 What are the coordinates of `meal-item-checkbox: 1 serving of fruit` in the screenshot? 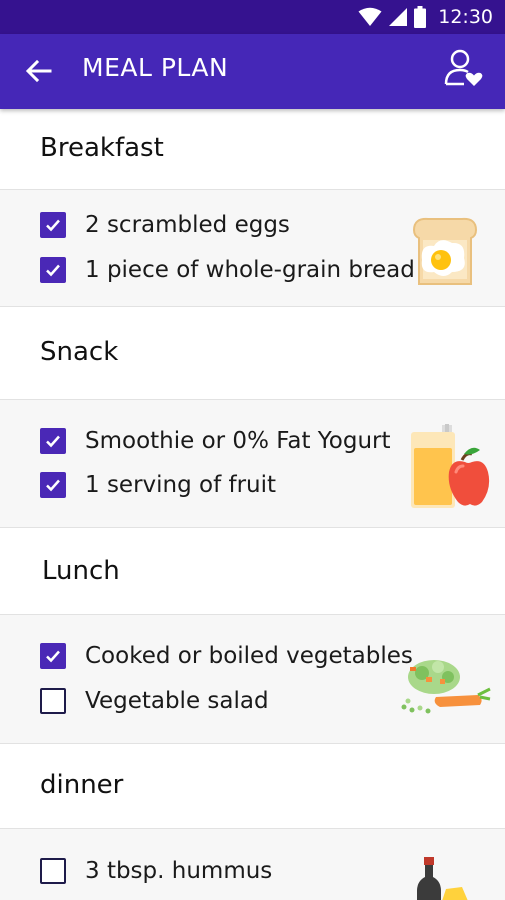 It's located at (158, 485).